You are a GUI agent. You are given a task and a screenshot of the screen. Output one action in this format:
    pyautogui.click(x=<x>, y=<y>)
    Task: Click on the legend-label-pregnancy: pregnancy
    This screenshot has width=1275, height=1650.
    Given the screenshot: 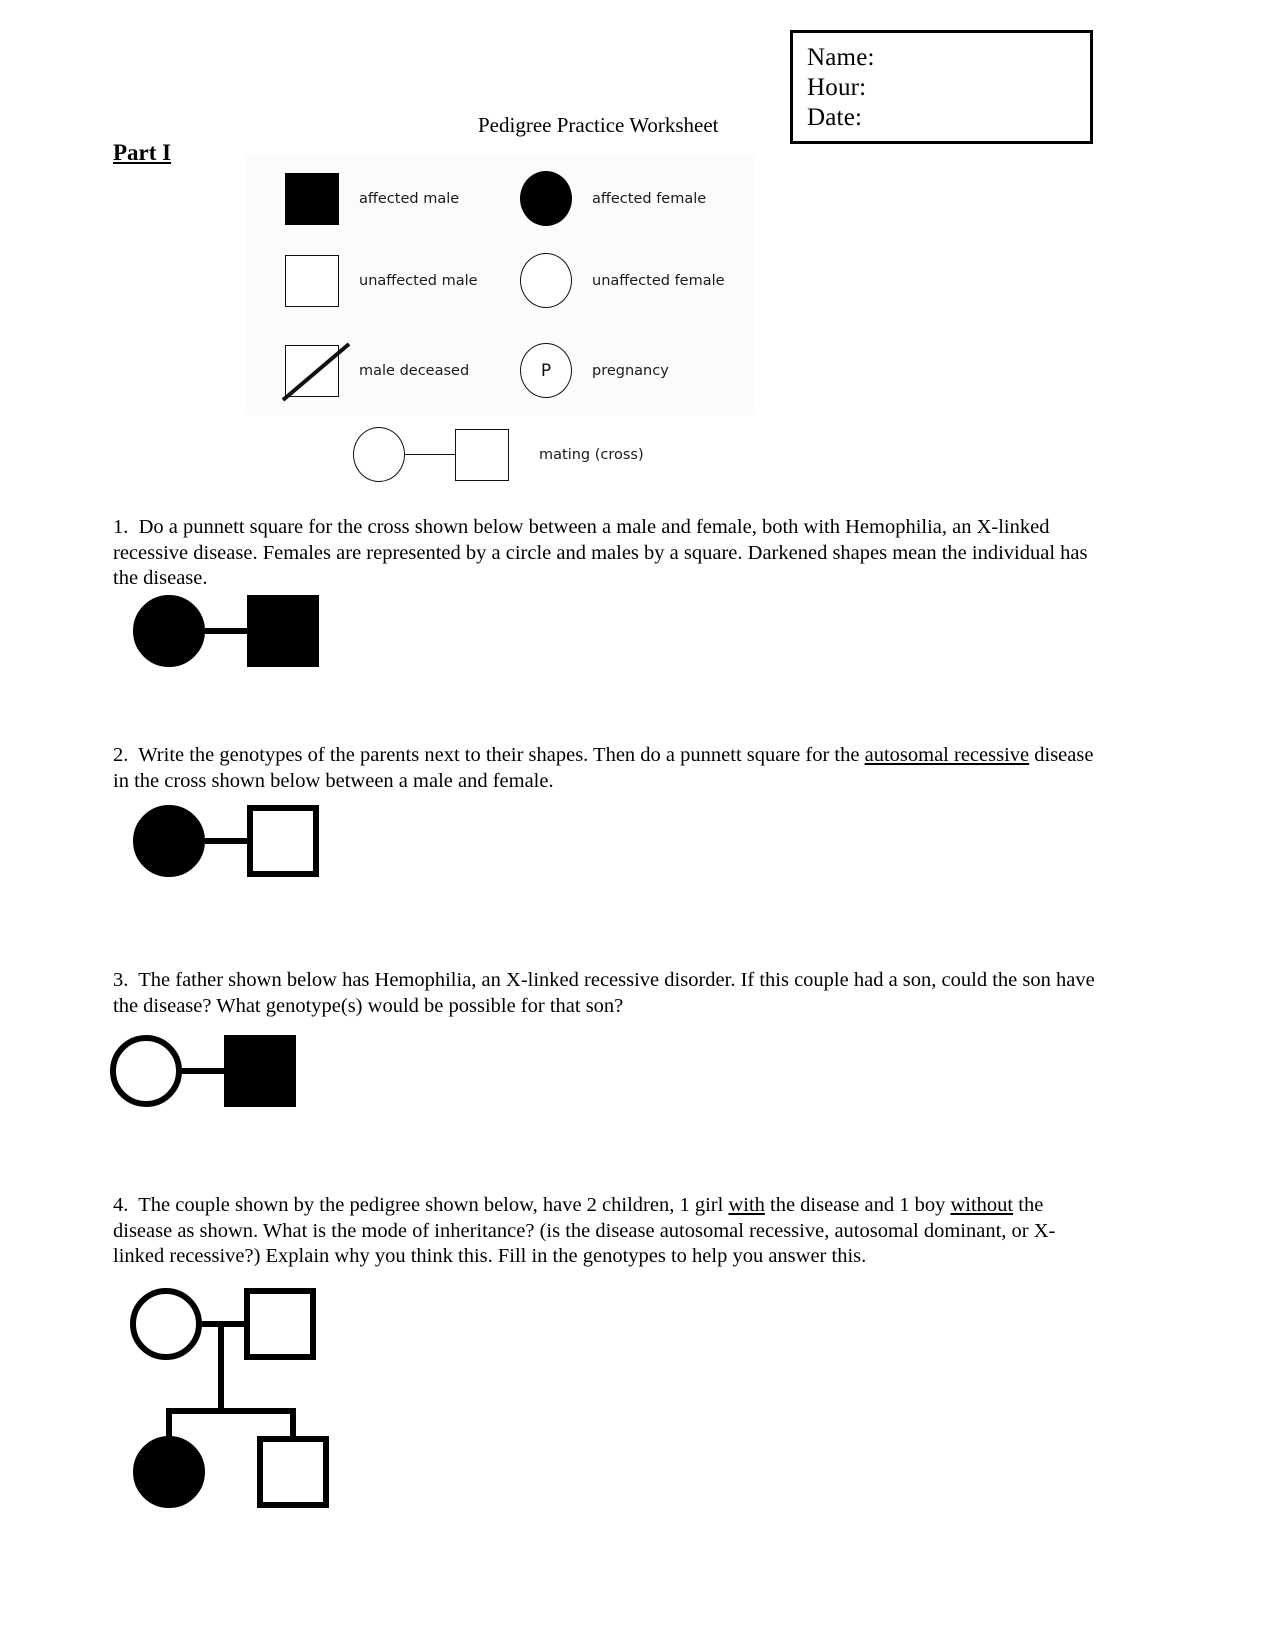 What is the action you would take?
    pyautogui.click(x=630, y=370)
    